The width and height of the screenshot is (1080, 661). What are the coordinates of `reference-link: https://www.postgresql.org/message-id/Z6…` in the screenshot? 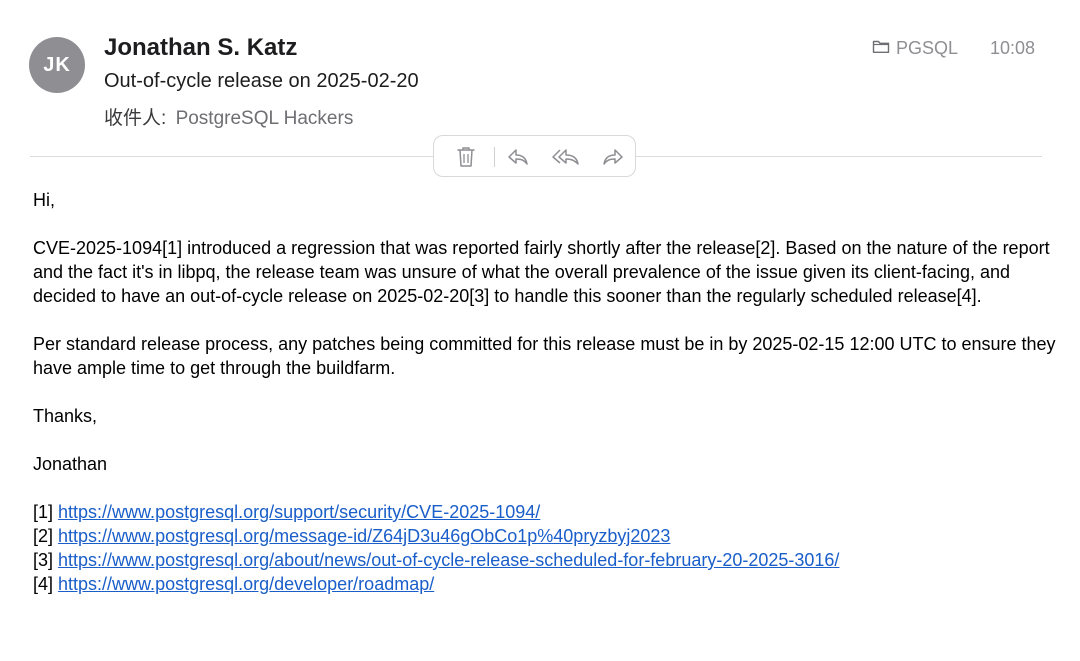 It's located at (364, 536).